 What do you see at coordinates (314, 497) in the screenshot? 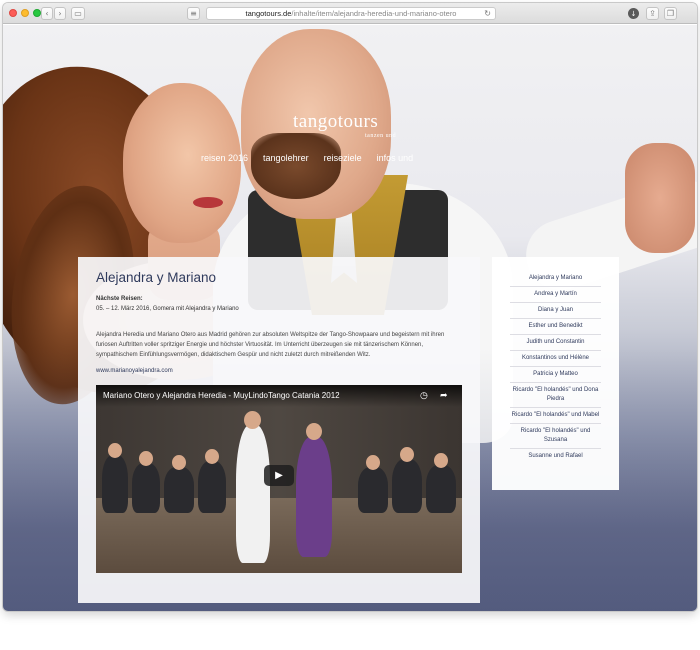
I see `video-dancer-woman` at bounding box center [314, 497].